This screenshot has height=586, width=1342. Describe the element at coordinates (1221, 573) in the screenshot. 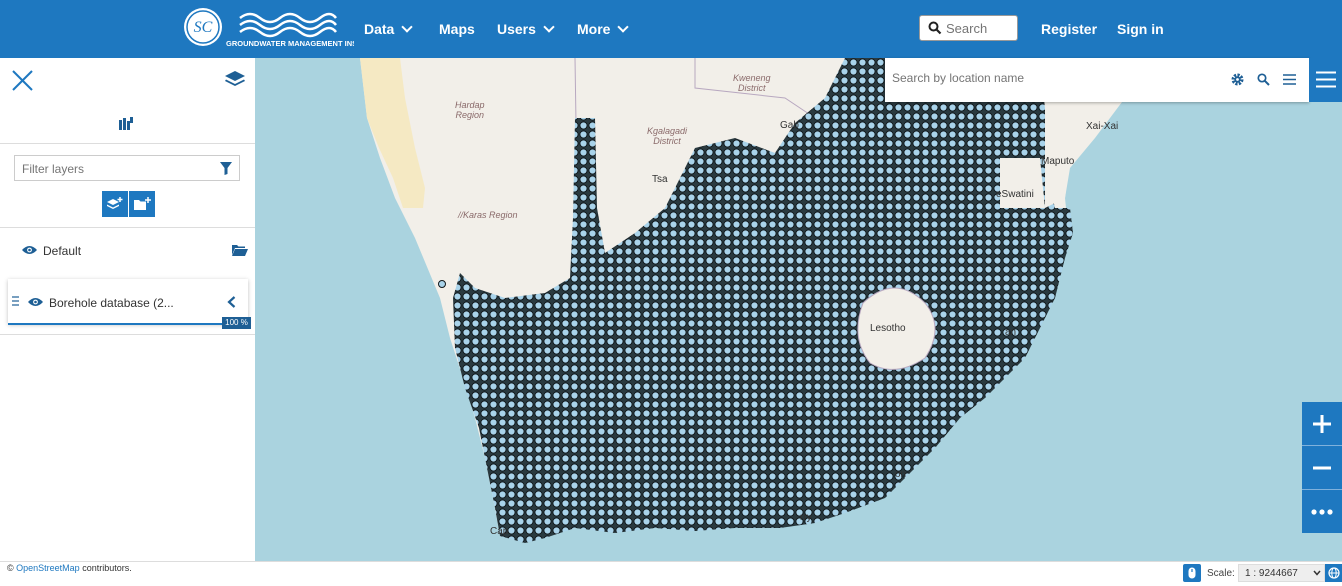

I see `scale-label: Scale:` at that location.